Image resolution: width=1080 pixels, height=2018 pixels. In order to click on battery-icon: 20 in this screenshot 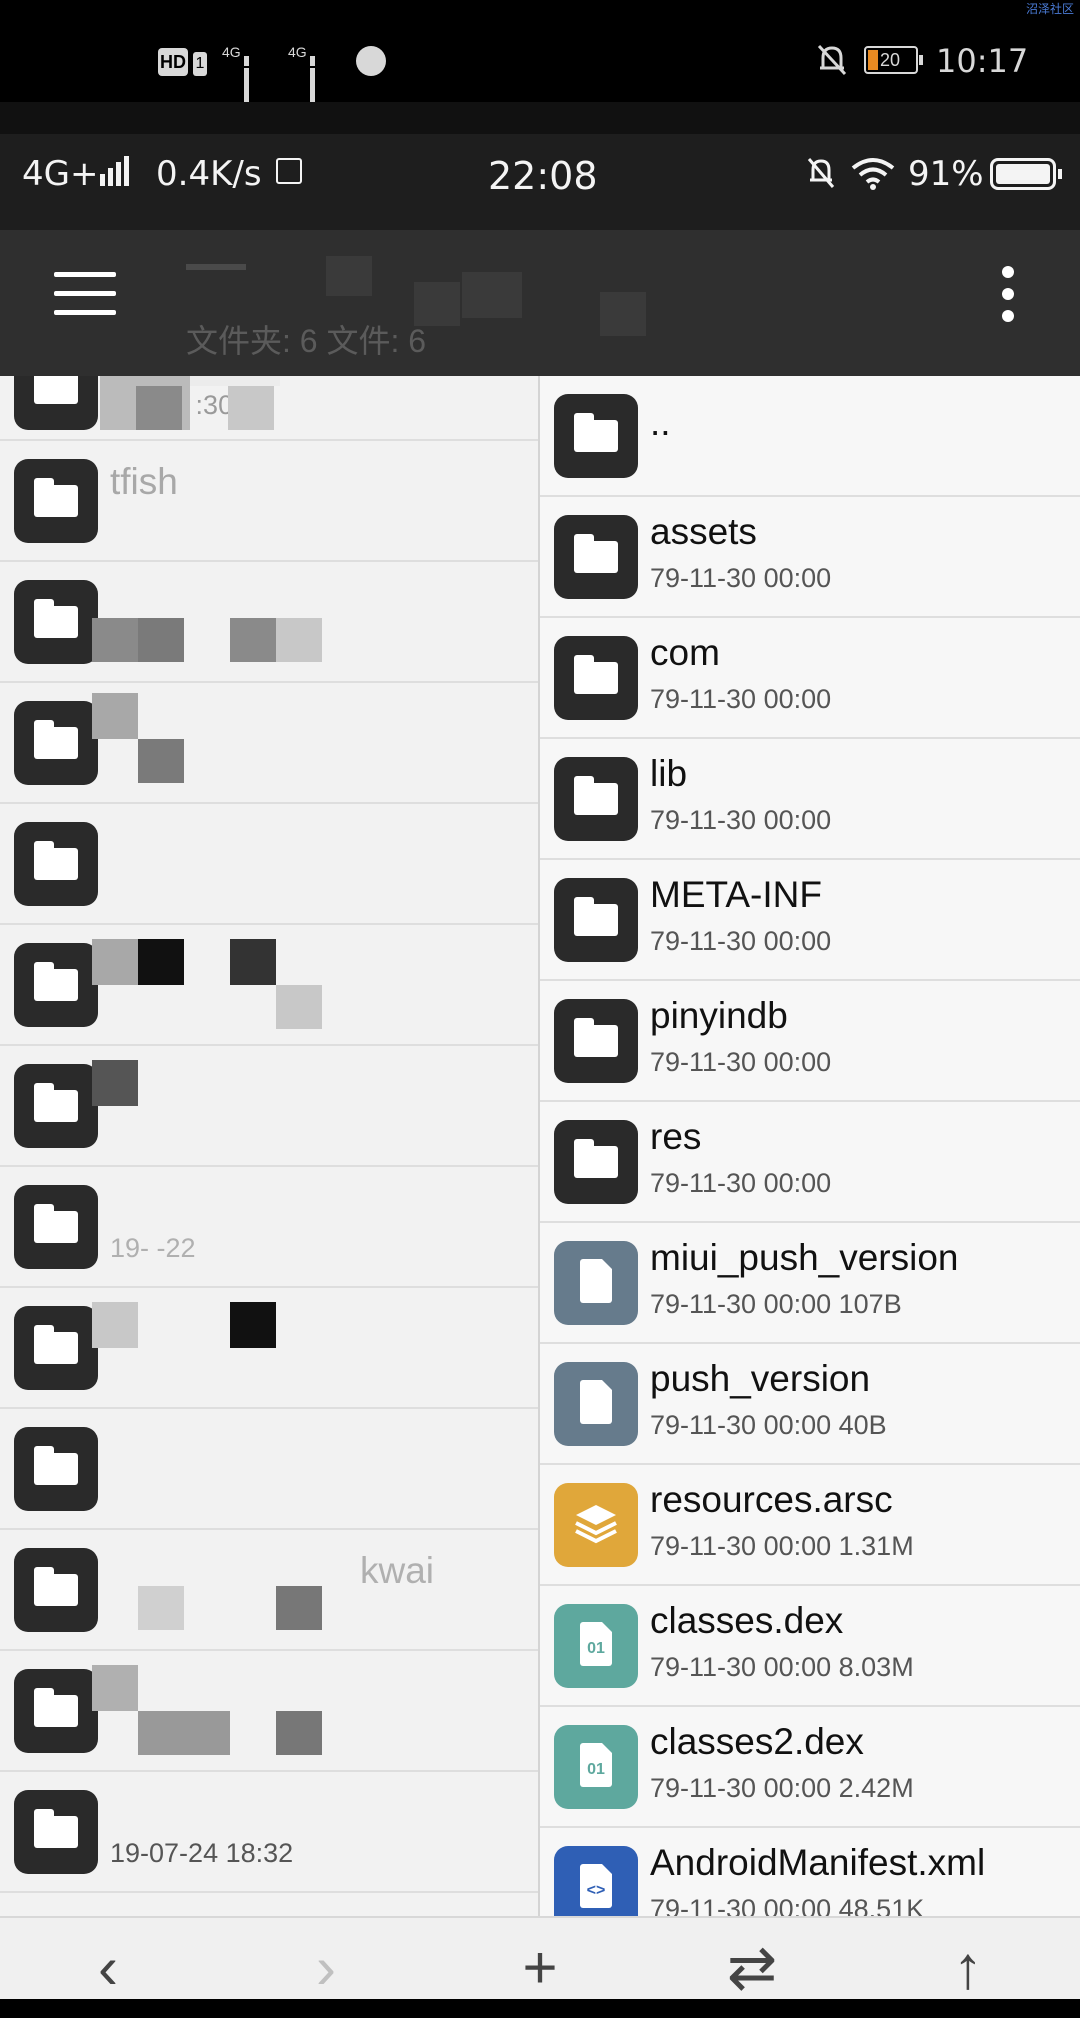, I will do `click(893, 60)`.